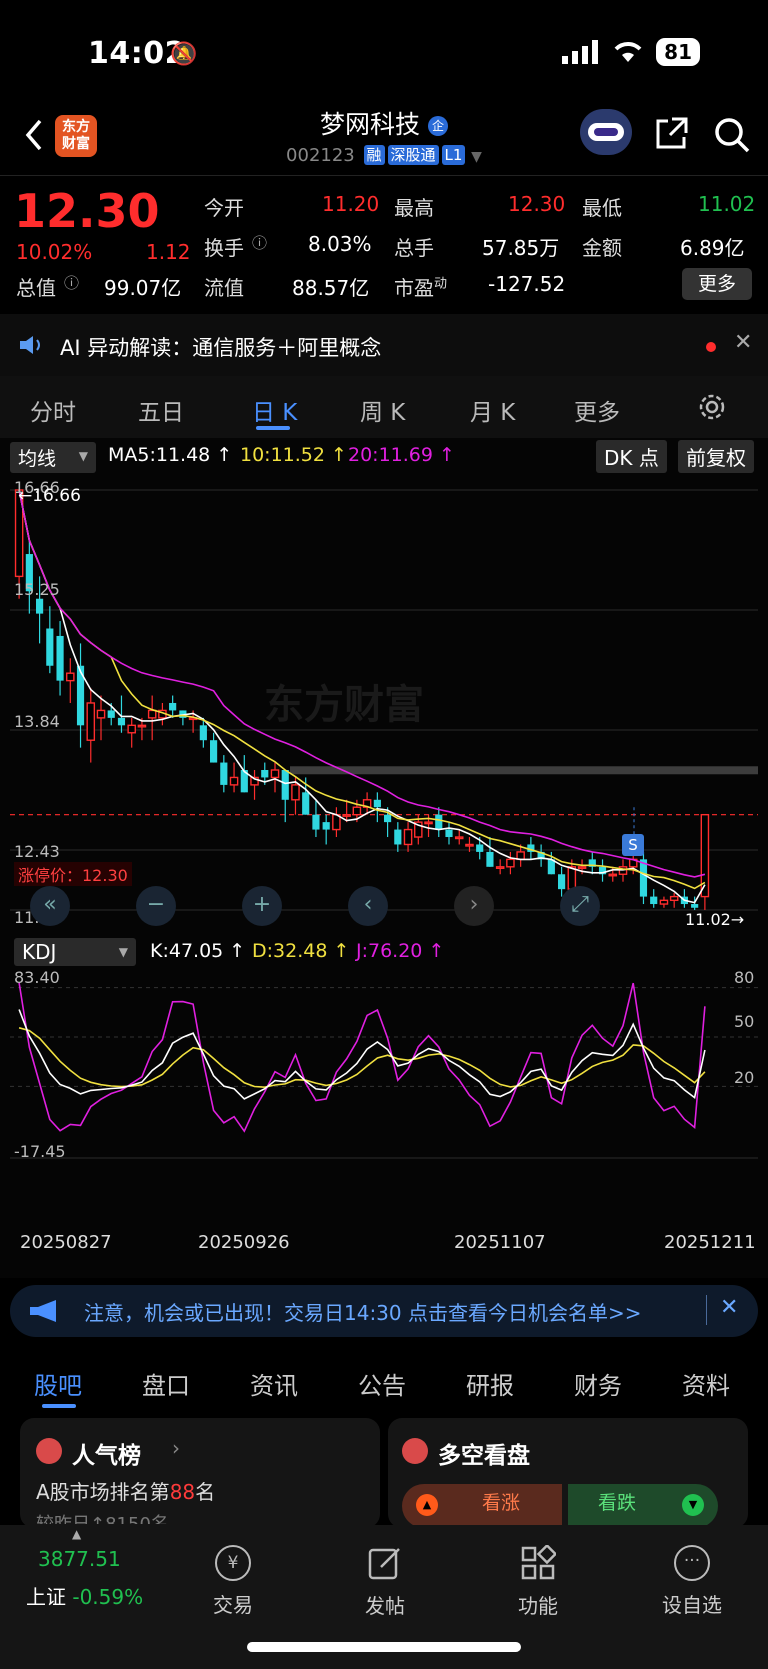 Image resolution: width=768 pixels, height=1669 pixels. I want to click on change-amount: 1.12, so click(168, 252).